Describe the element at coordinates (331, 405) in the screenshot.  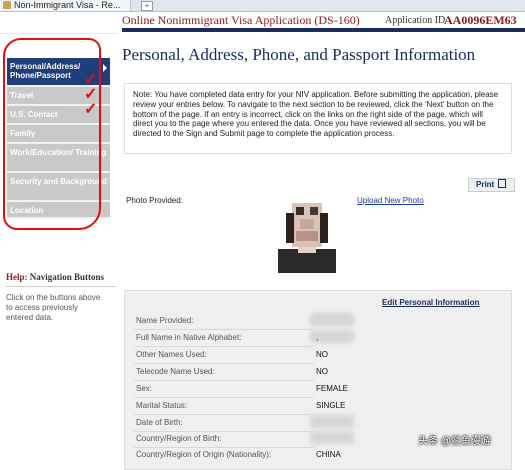
I see `row-value: SINGLE` at that location.